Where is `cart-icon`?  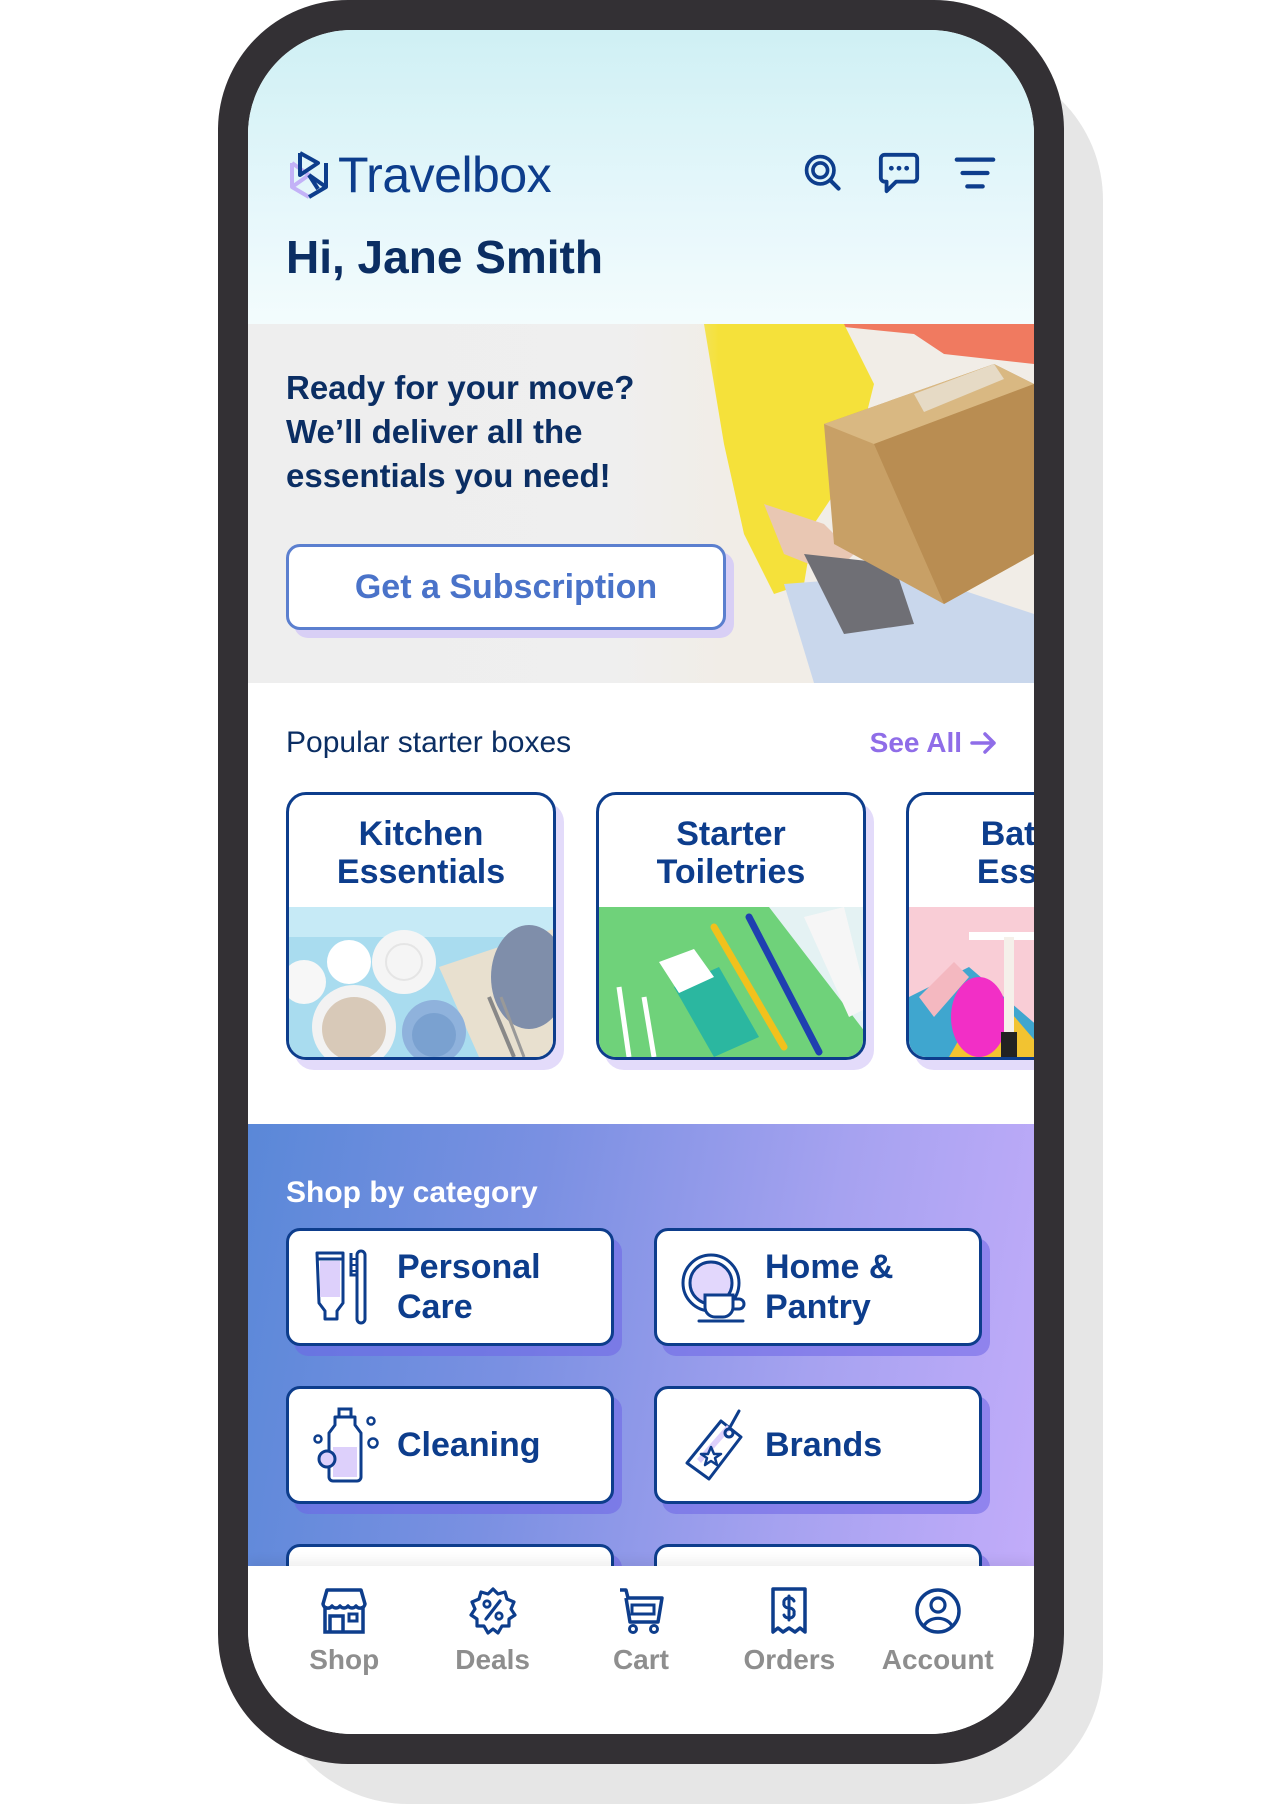 cart-icon is located at coordinates (641, 1611).